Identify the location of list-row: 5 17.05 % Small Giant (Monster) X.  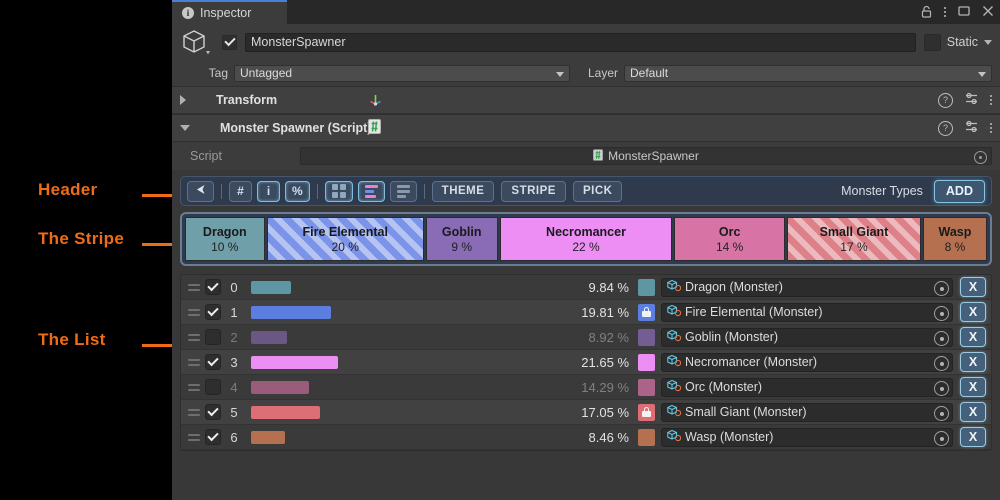
(586, 412).